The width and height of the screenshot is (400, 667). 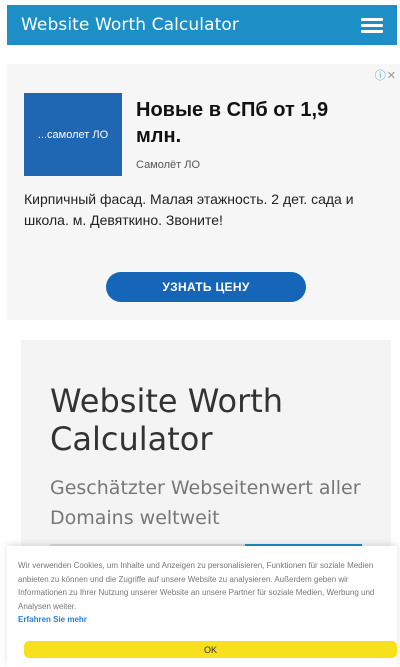 What do you see at coordinates (380, 76) in the screenshot?
I see `info-icon: ⓘ` at bounding box center [380, 76].